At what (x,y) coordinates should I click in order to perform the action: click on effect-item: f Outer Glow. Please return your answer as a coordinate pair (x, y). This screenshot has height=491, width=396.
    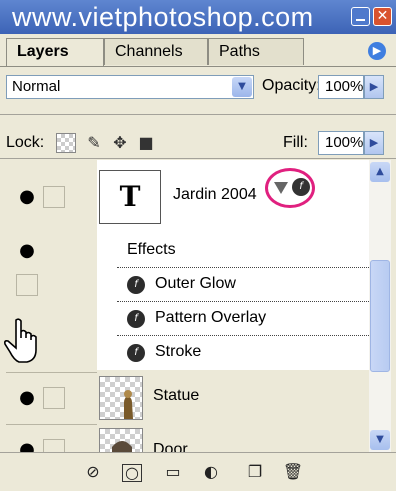
    Looking at the image, I should click on (233, 285).